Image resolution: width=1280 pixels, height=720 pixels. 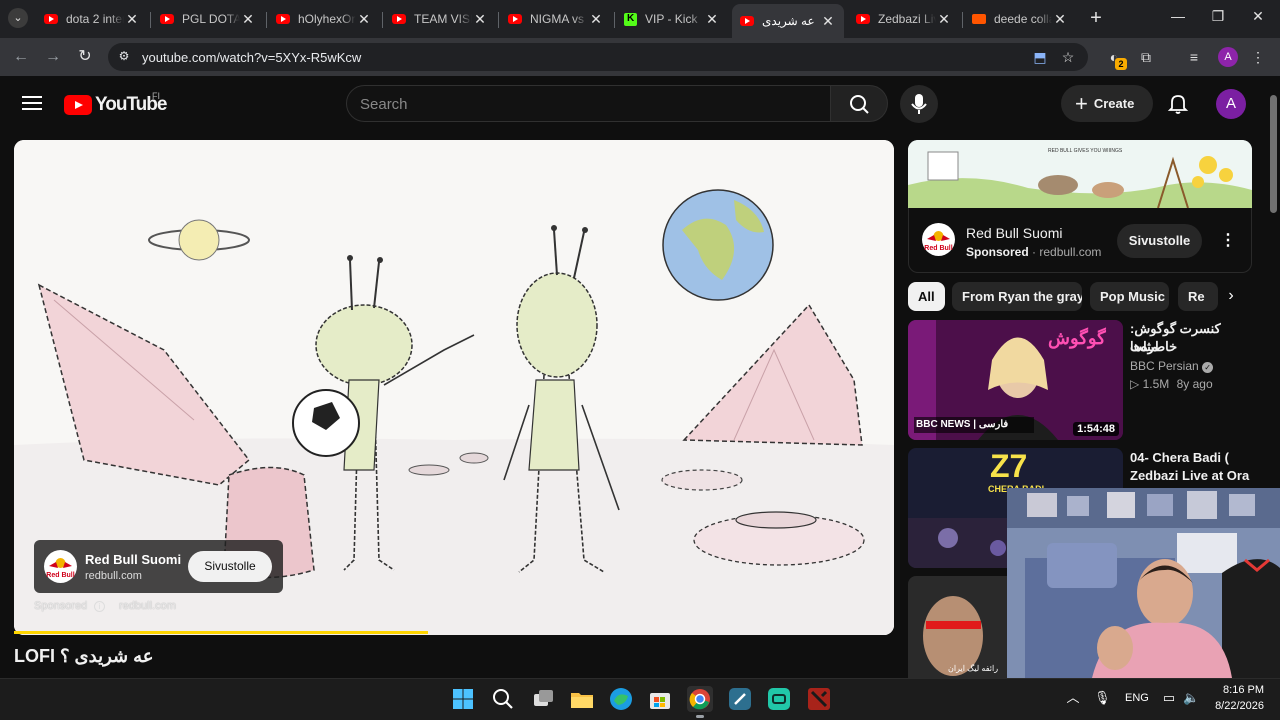 I want to click on windows-taskbar, so click(x=640, y=699).